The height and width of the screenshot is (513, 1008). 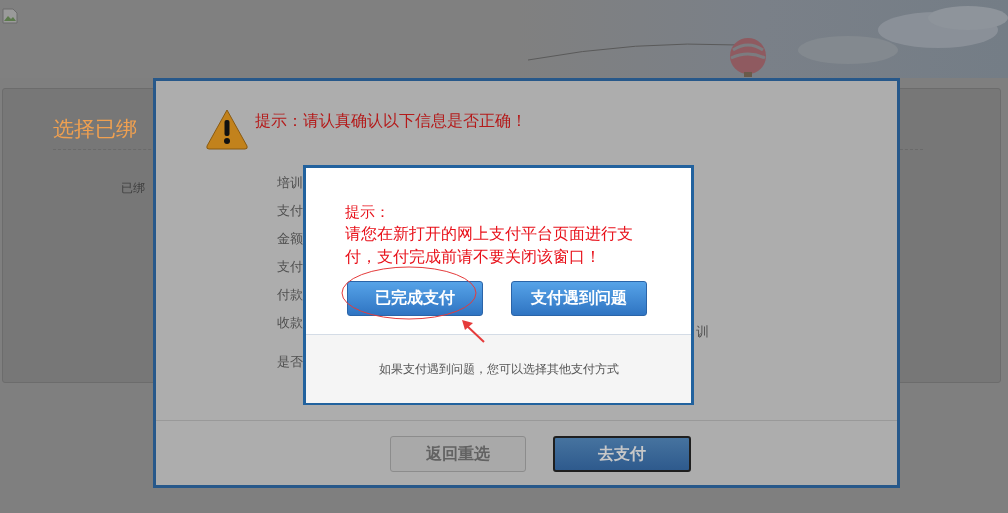 What do you see at coordinates (290, 361) in the screenshot?
I see `question-label: 是否` at bounding box center [290, 361].